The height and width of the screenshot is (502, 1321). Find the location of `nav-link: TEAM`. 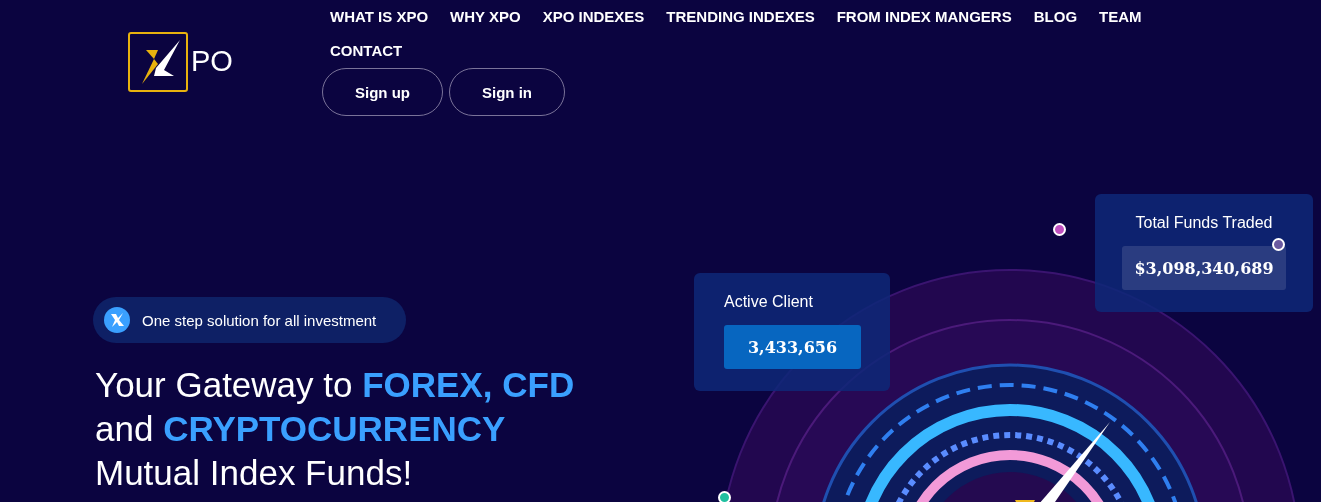

nav-link: TEAM is located at coordinates (1120, 17).